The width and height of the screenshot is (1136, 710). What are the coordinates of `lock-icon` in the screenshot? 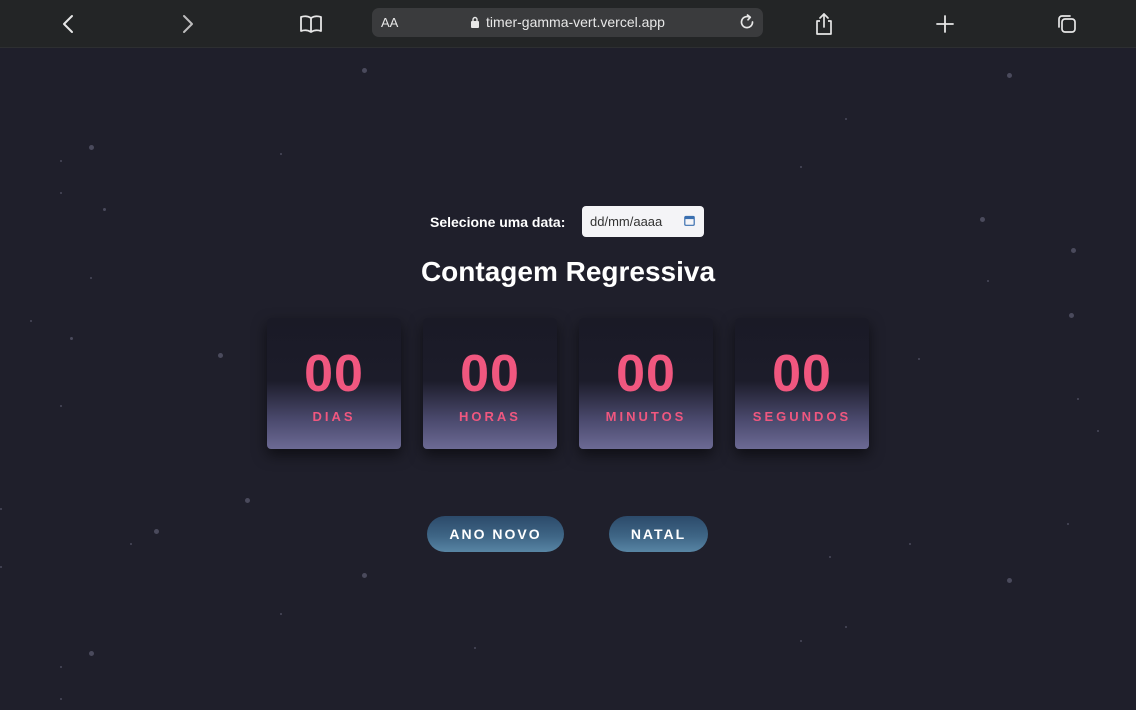 It's located at (475, 22).